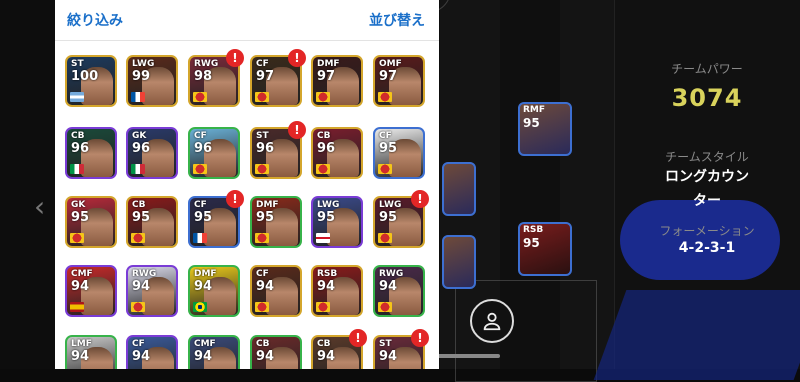  What do you see at coordinates (91, 81) in the screenshot?
I see `player-card: ST 100` at bounding box center [91, 81].